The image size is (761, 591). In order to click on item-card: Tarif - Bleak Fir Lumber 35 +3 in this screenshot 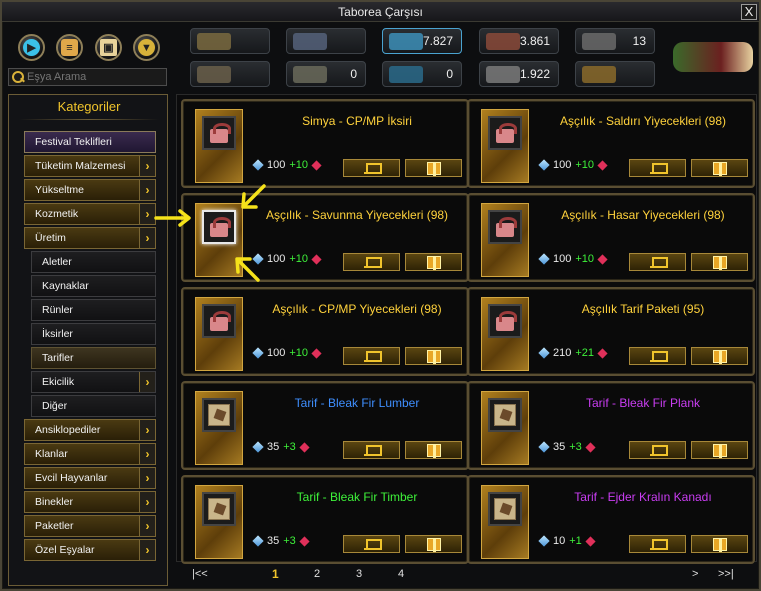, I will do `click(325, 425)`.